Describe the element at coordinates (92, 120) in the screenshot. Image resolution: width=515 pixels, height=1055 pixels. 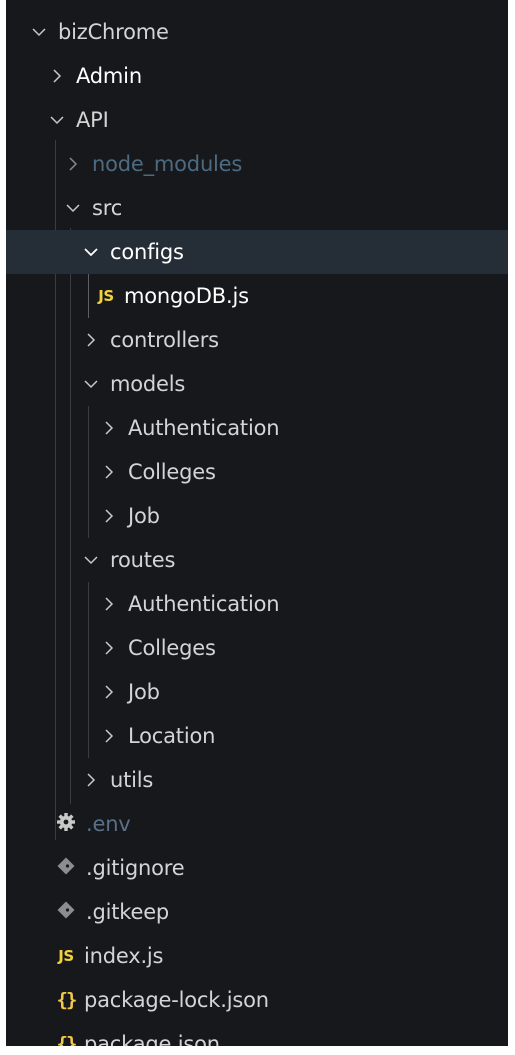
I see `tree-item-label: API` at that location.